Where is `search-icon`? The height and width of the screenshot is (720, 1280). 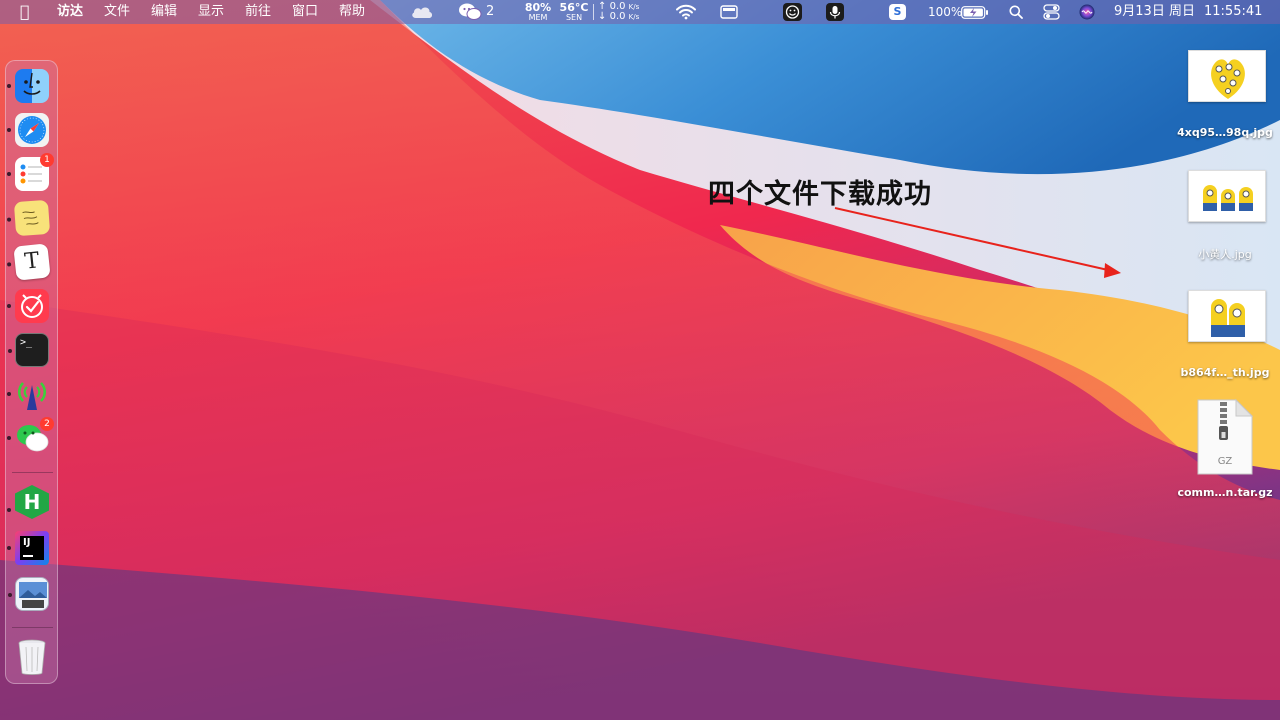 search-icon is located at coordinates (1016, 12).